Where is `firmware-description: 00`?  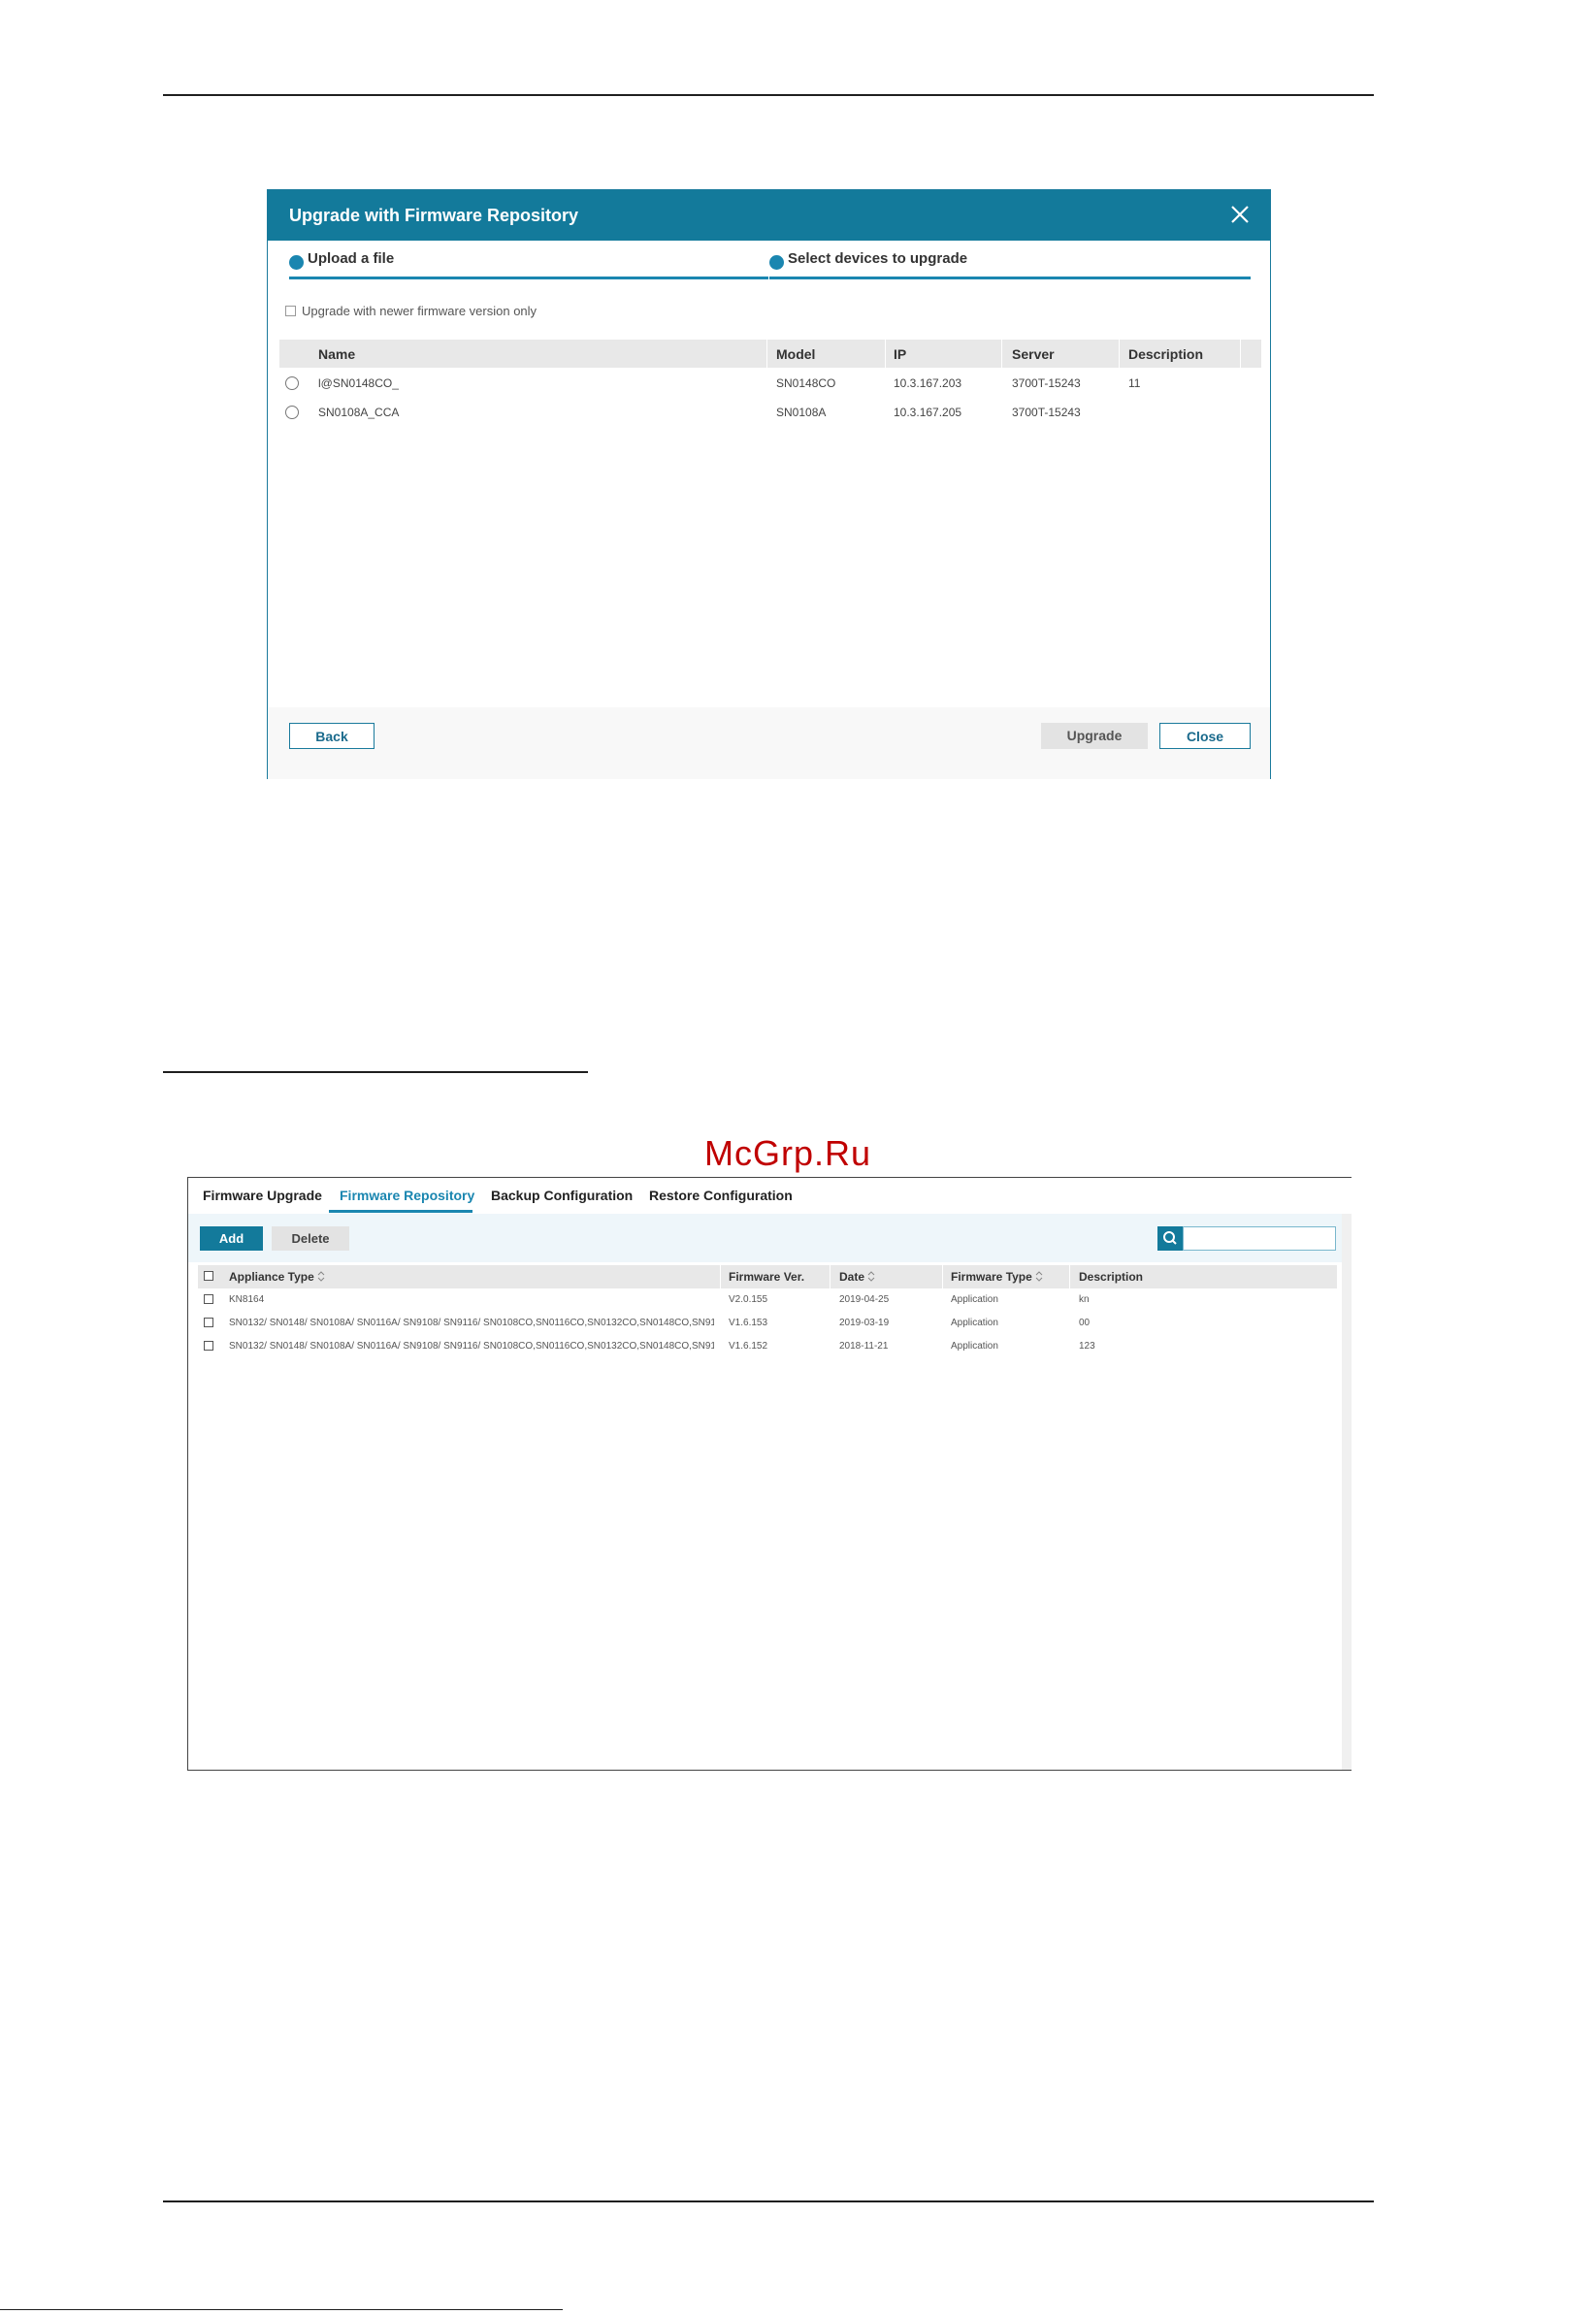 firmware-description: 00 is located at coordinates (1085, 1323).